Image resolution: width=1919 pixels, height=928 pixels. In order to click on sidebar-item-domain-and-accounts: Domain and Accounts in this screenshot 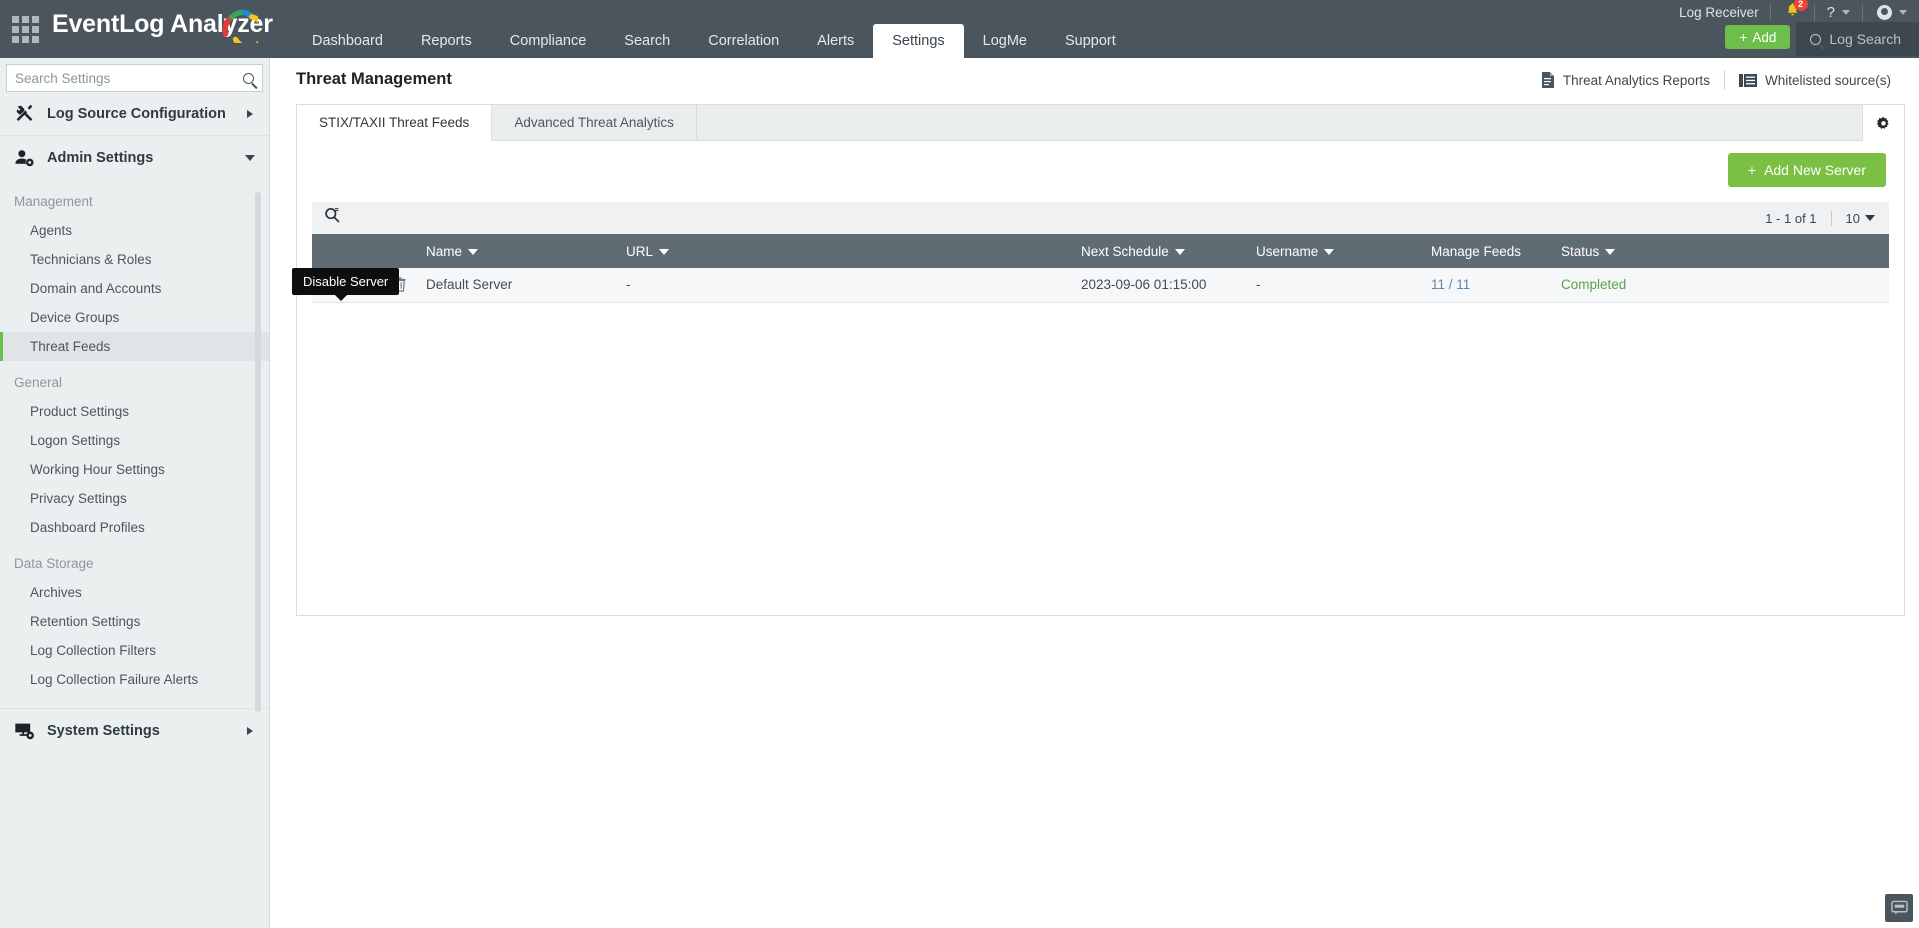, I will do `click(134, 288)`.